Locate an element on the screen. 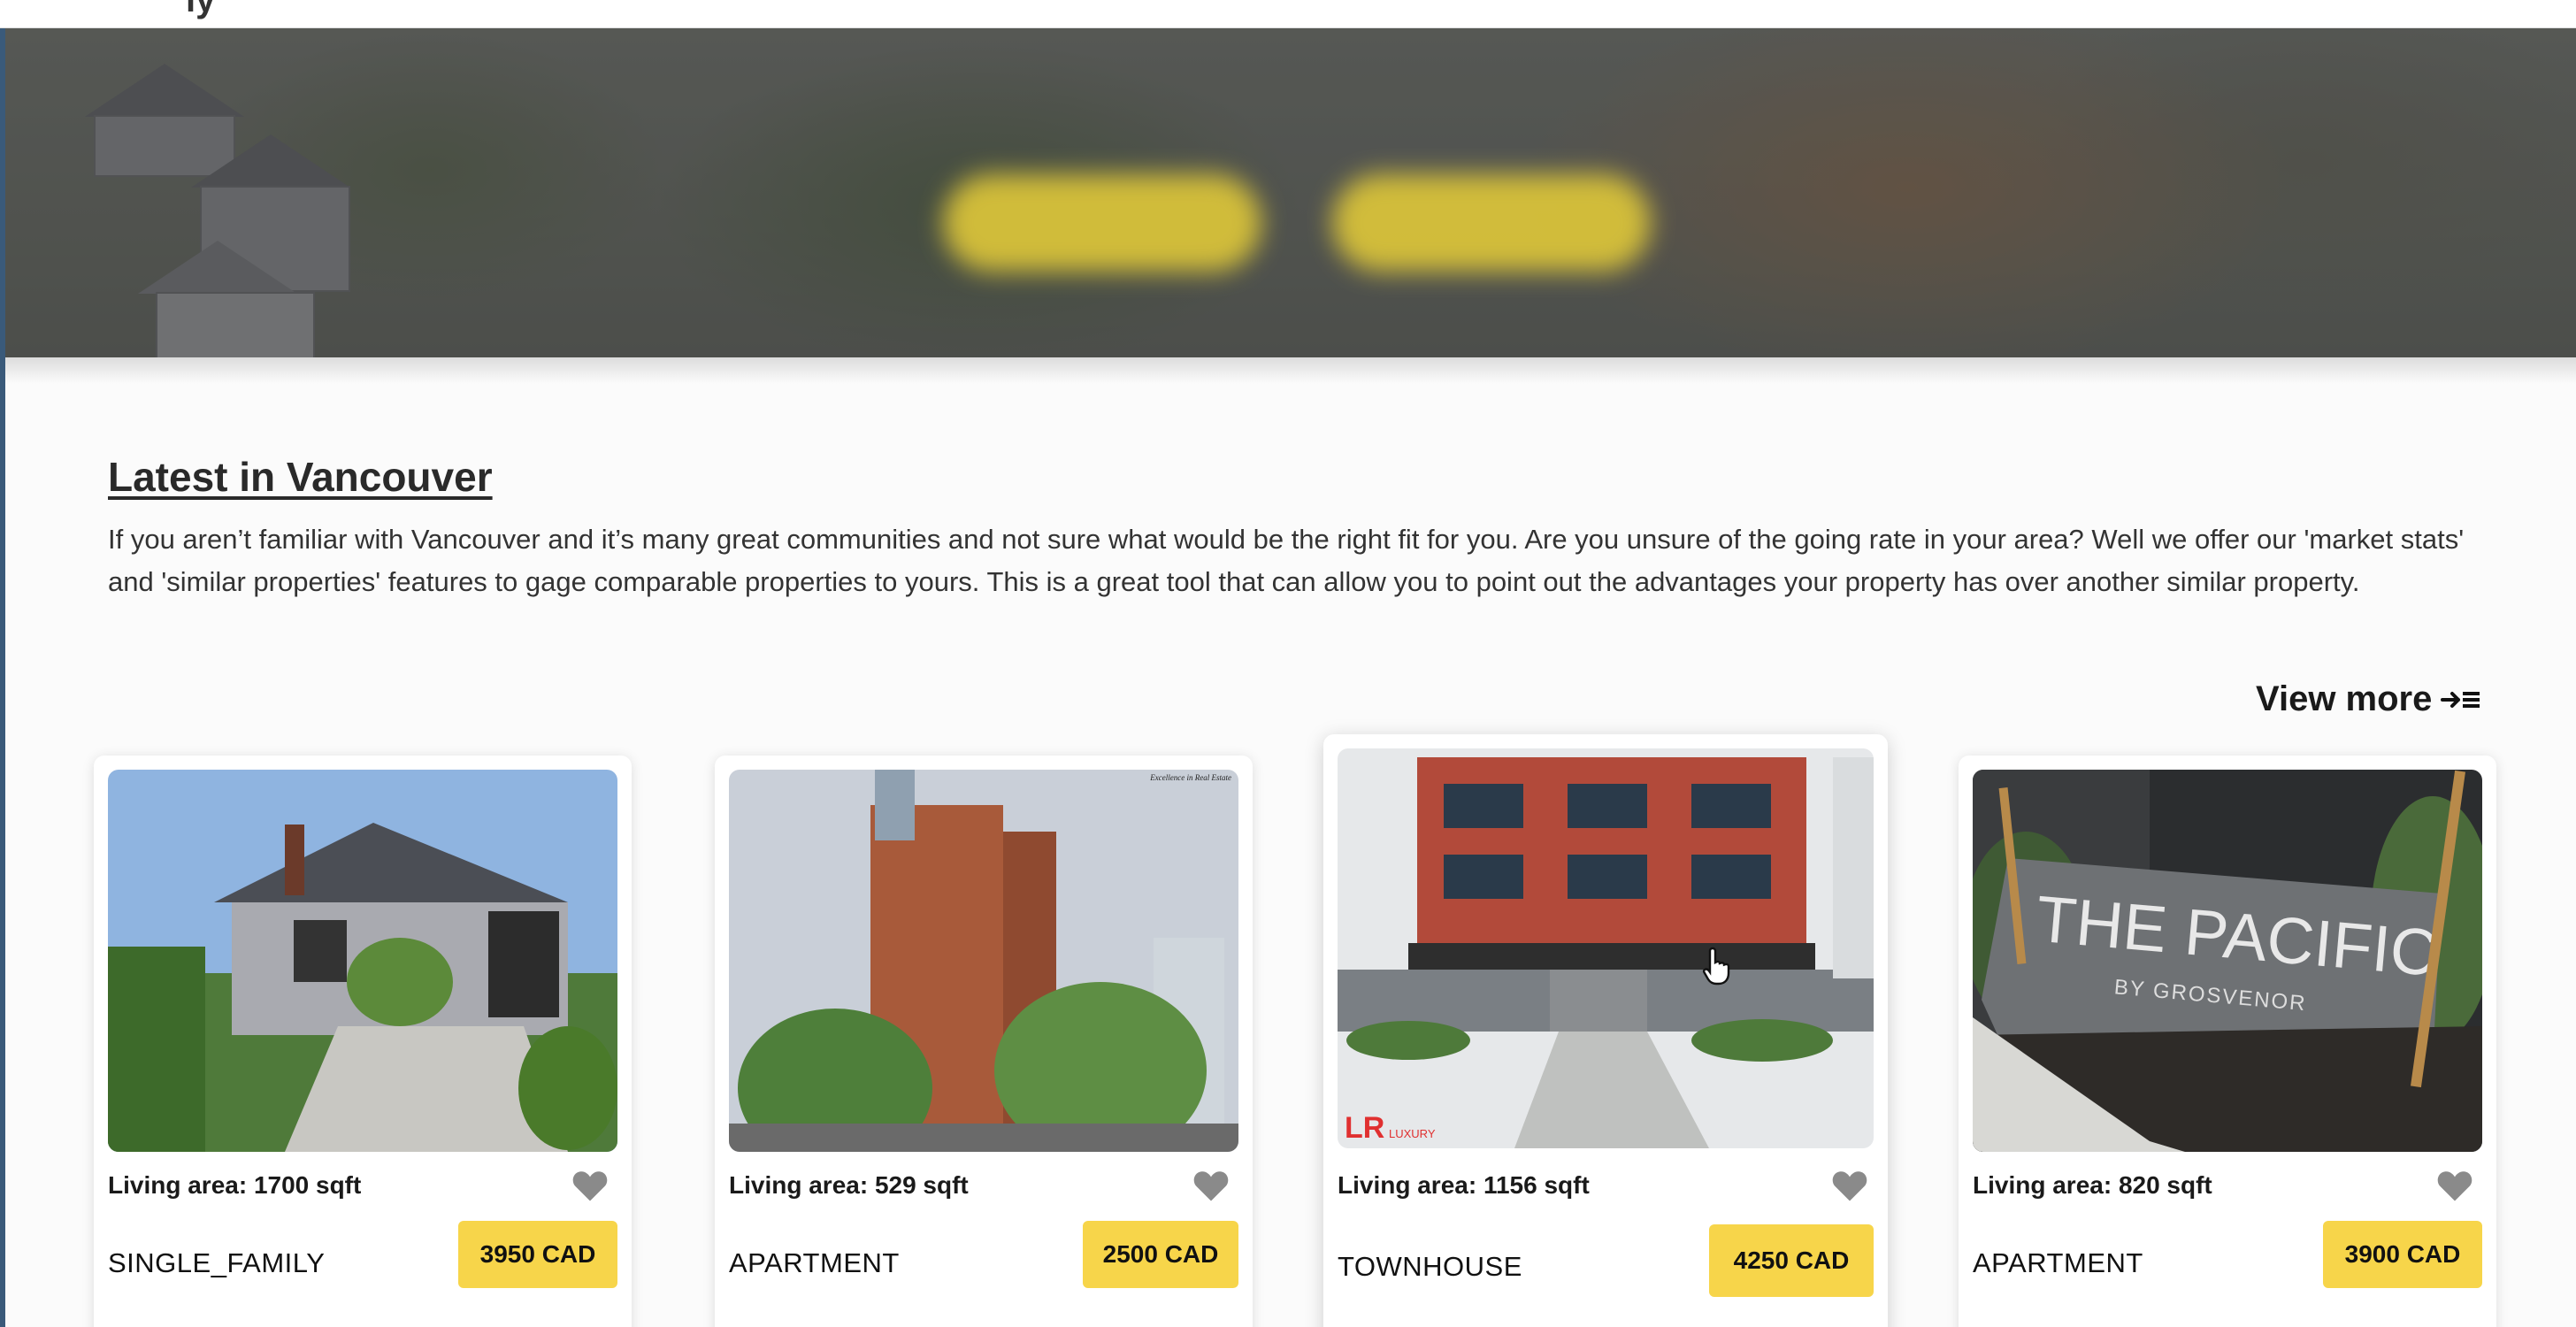 The height and width of the screenshot is (1327, 2576). living-area: Living area: 1700 sqft is located at coordinates (235, 1185).